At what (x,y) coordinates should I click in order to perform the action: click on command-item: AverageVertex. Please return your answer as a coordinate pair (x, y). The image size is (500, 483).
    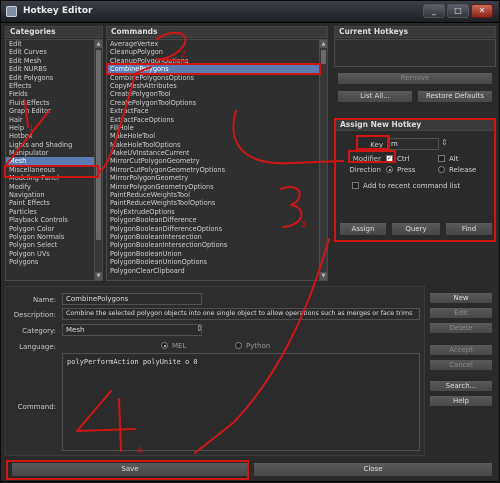
    Looking at the image, I should click on (217, 44).